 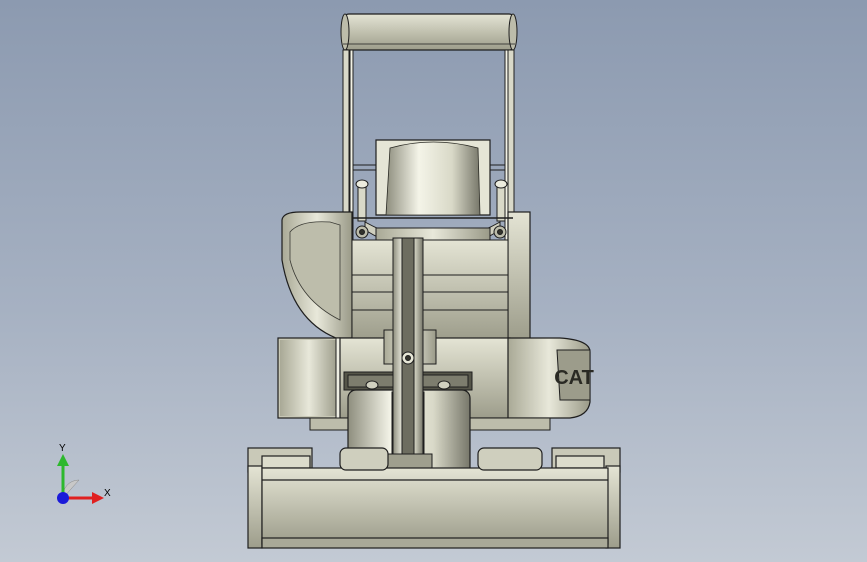 I want to click on cat-logo-panel: CAT, so click(x=574, y=375).